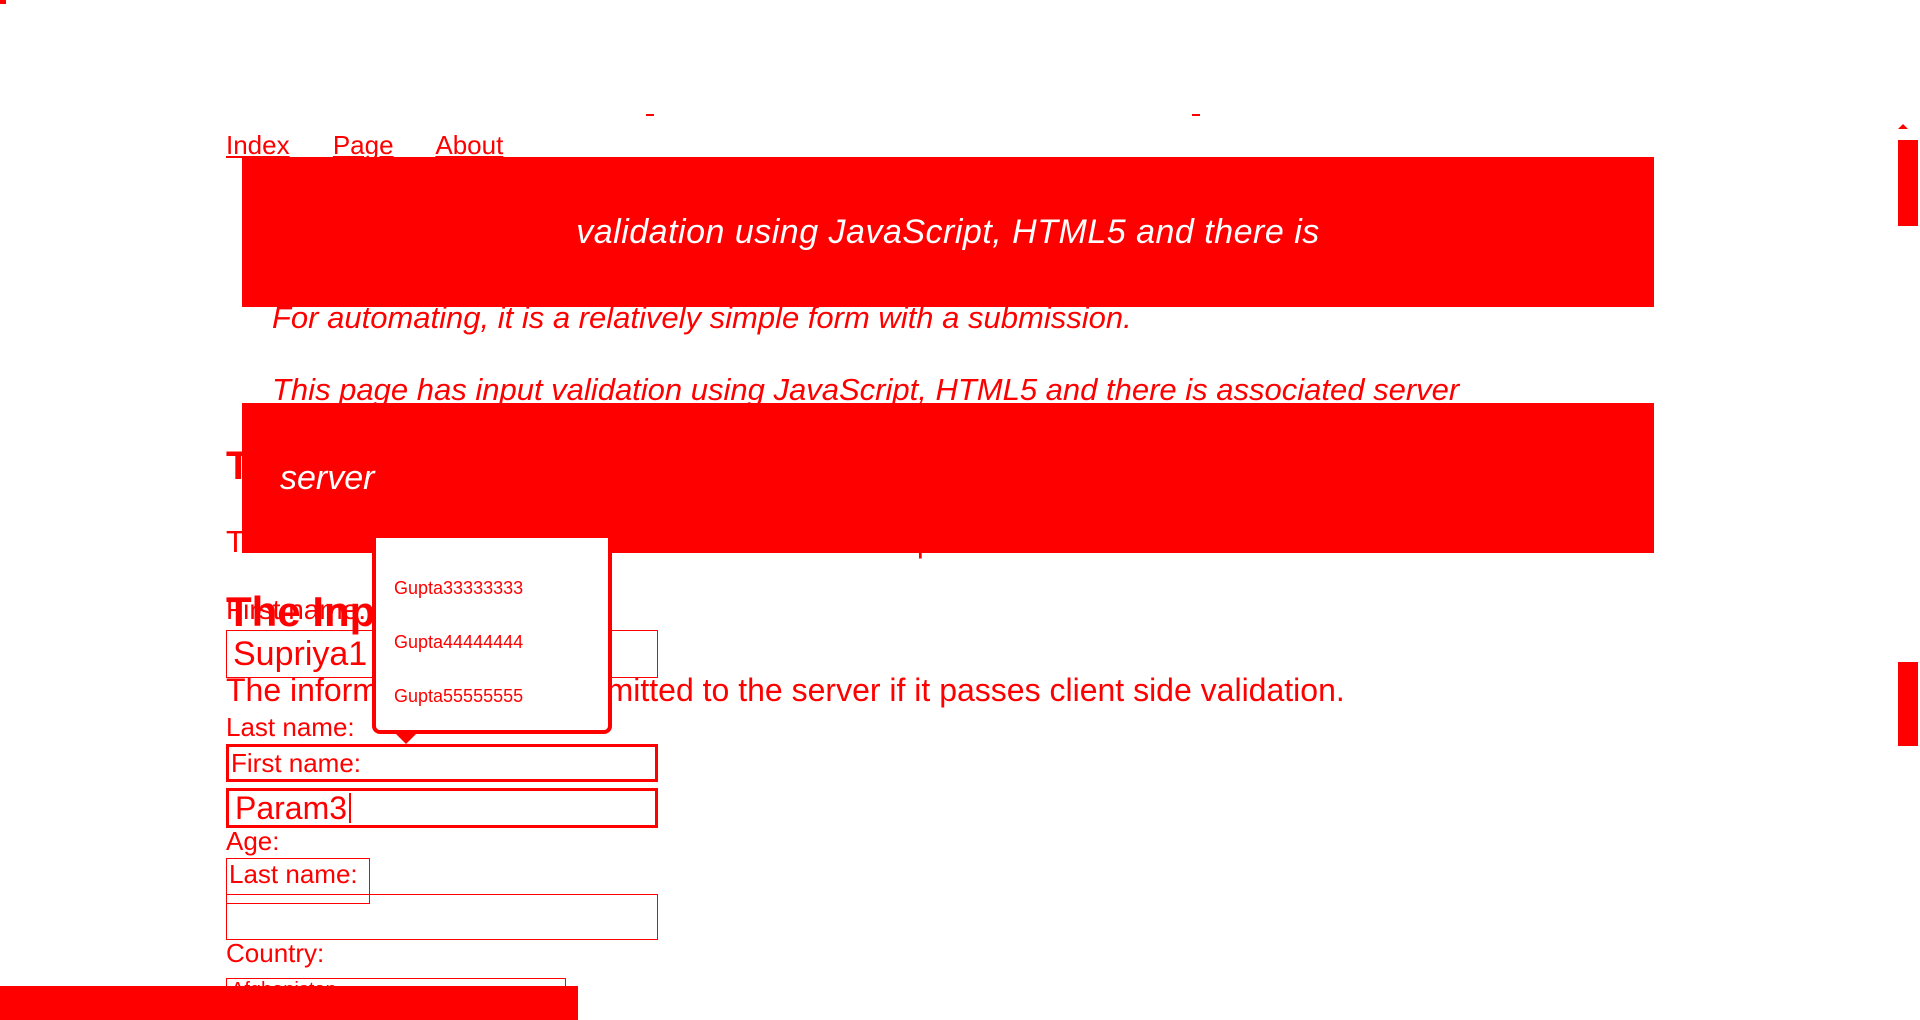 The height and width of the screenshot is (1020, 1920). Describe the element at coordinates (458, 696) in the screenshot. I see `autocomplete-option: Gupta55555555` at that location.